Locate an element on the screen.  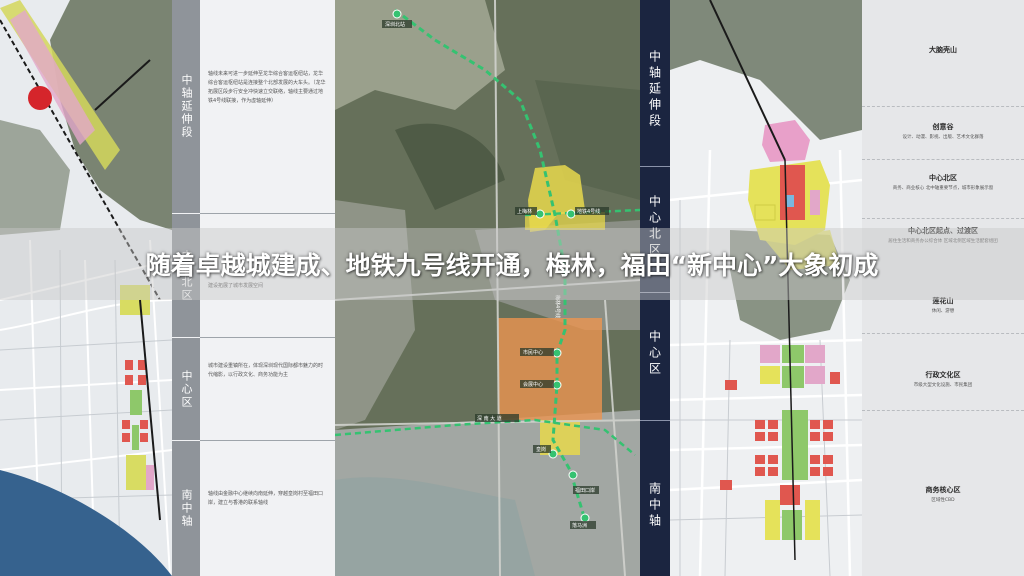
map-label-civic-center: 市民中心 is located at coordinates (533, 352).